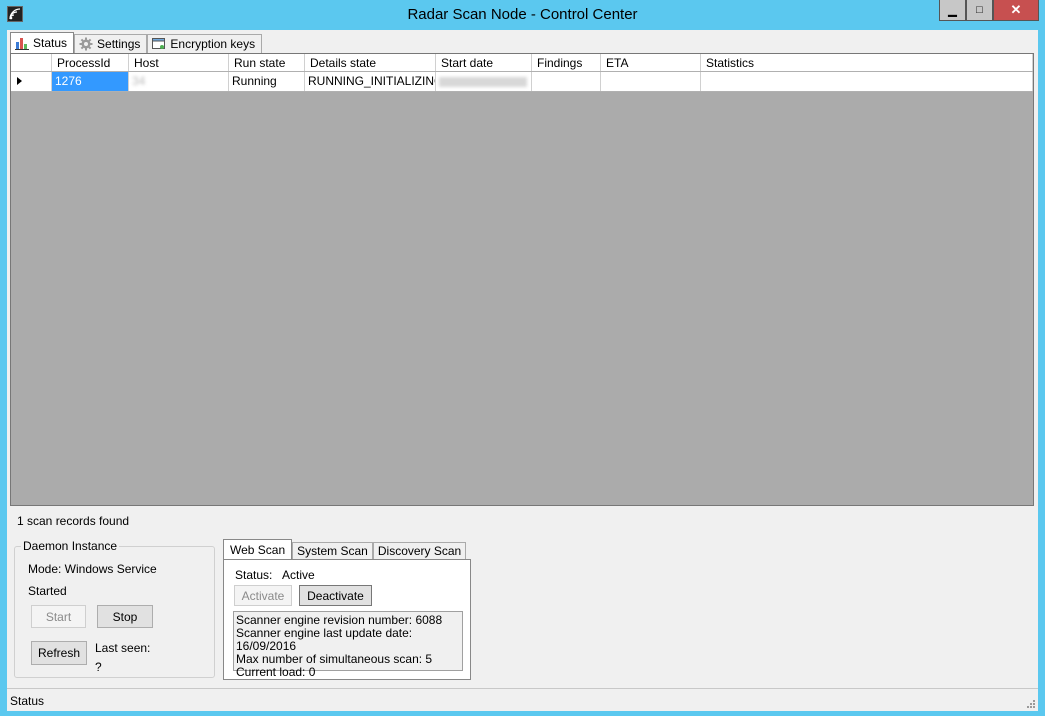 The height and width of the screenshot is (716, 1045). What do you see at coordinates (276, 672) in the screenshot?
I see `current-load: Current load: 0` at bounding box center [276, 672].